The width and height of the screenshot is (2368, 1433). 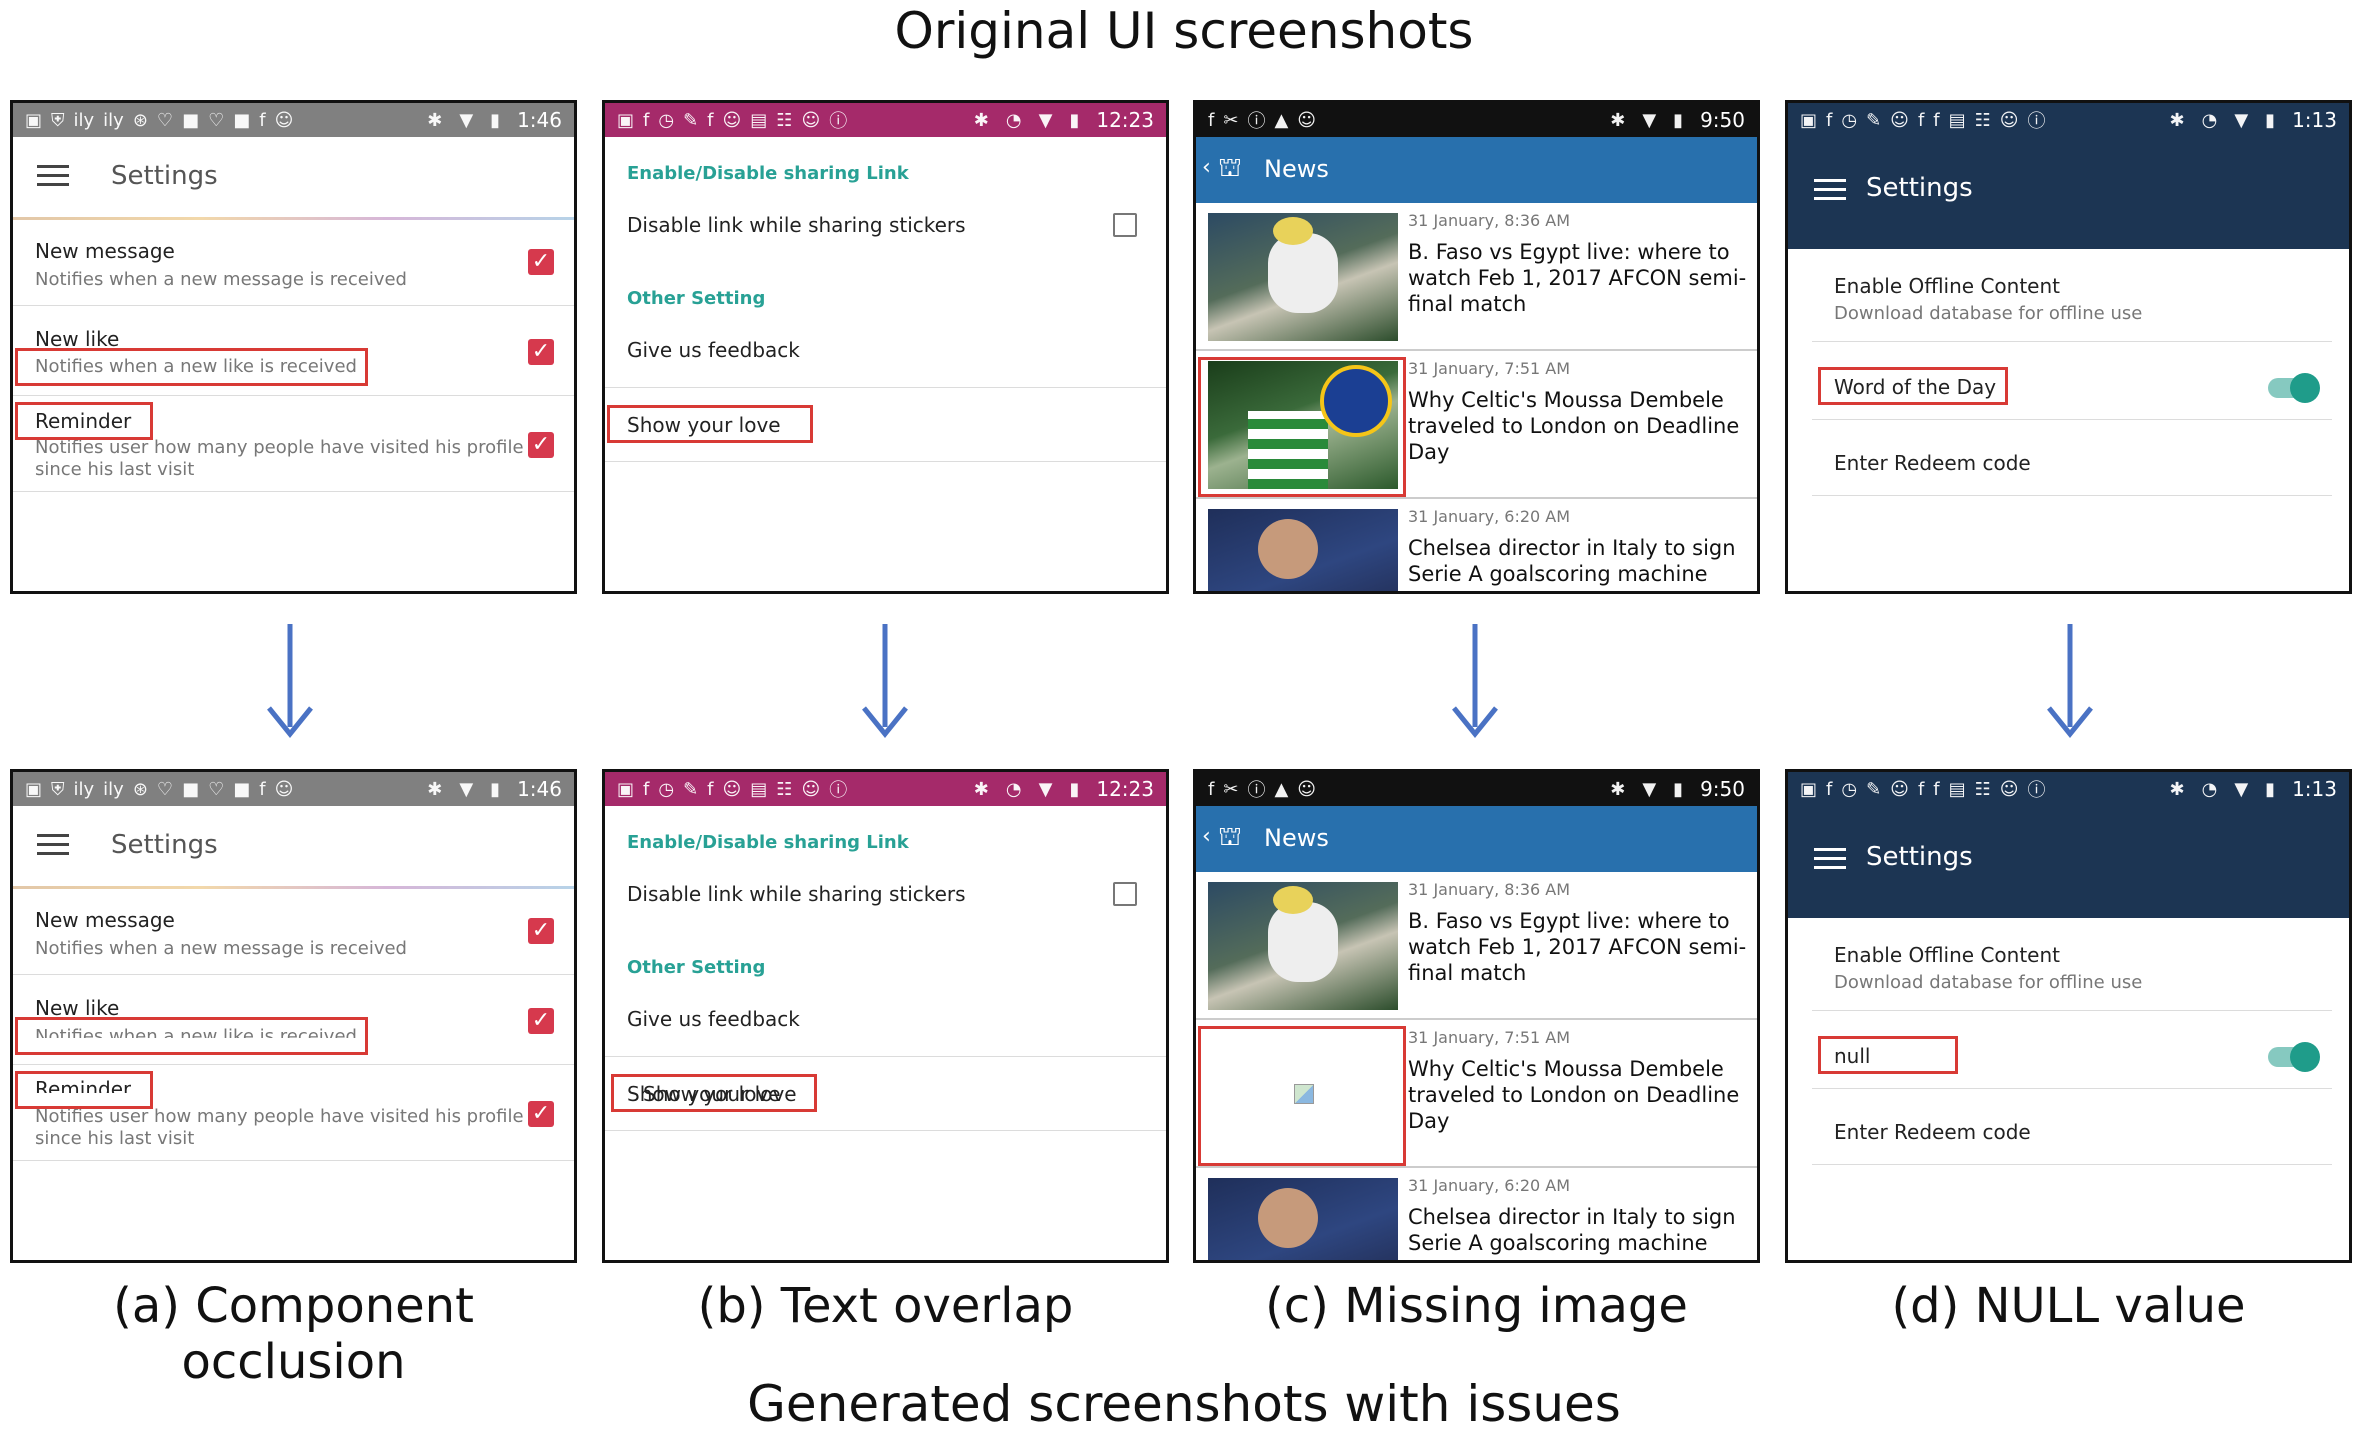 I want to click on wrench-icon: ✎, so click(x=1874, y=120).